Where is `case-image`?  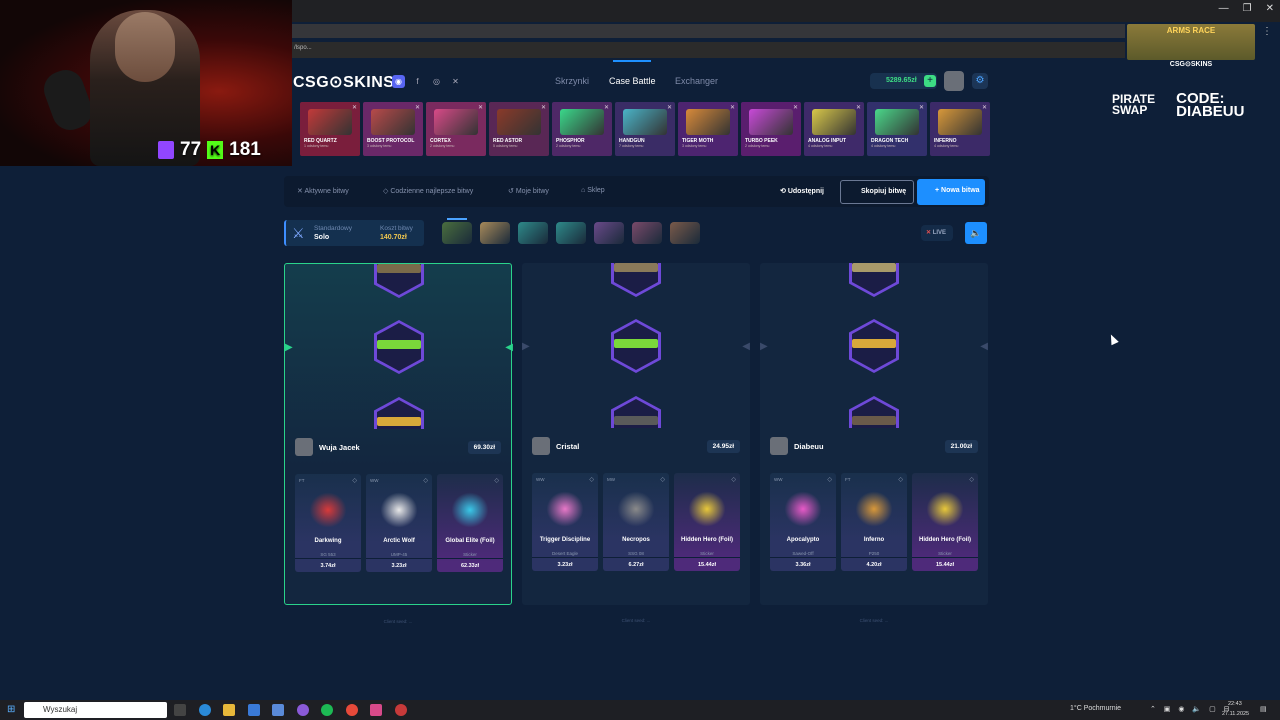 case-image is located at coordinates (582, 122).